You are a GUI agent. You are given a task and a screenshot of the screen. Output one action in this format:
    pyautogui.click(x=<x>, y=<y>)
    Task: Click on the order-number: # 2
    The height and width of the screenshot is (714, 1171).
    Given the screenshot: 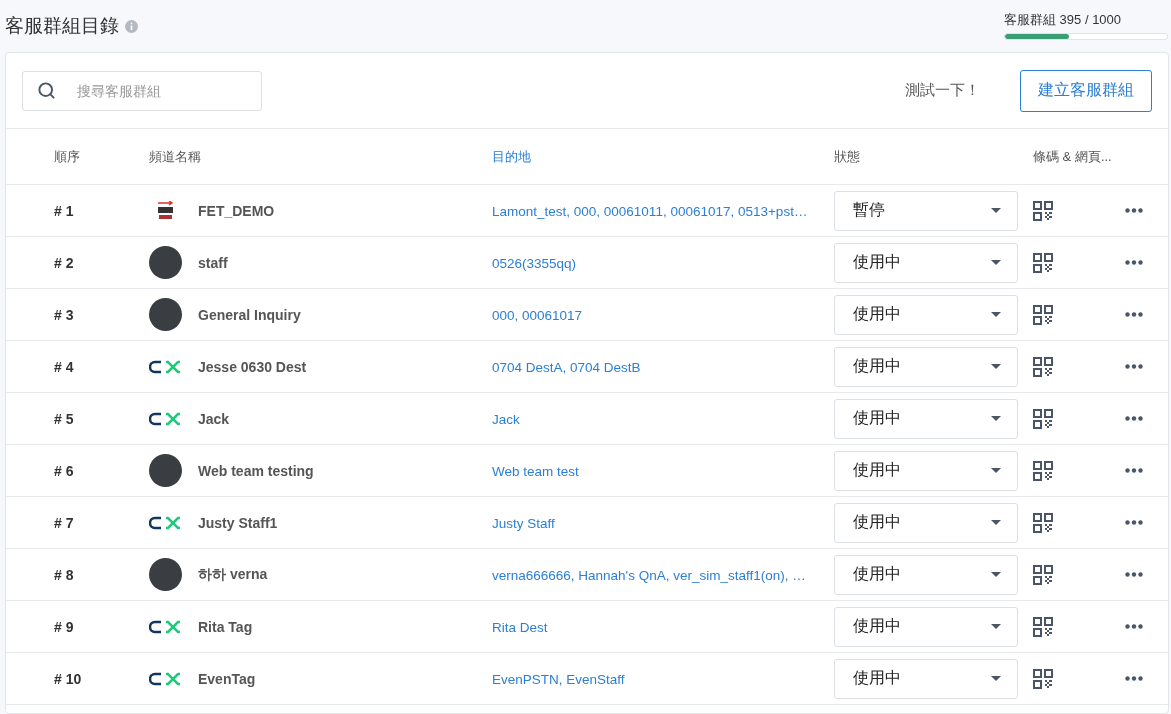 What is the action you would take?
    pyautogui.click(x=64, y=262)
    